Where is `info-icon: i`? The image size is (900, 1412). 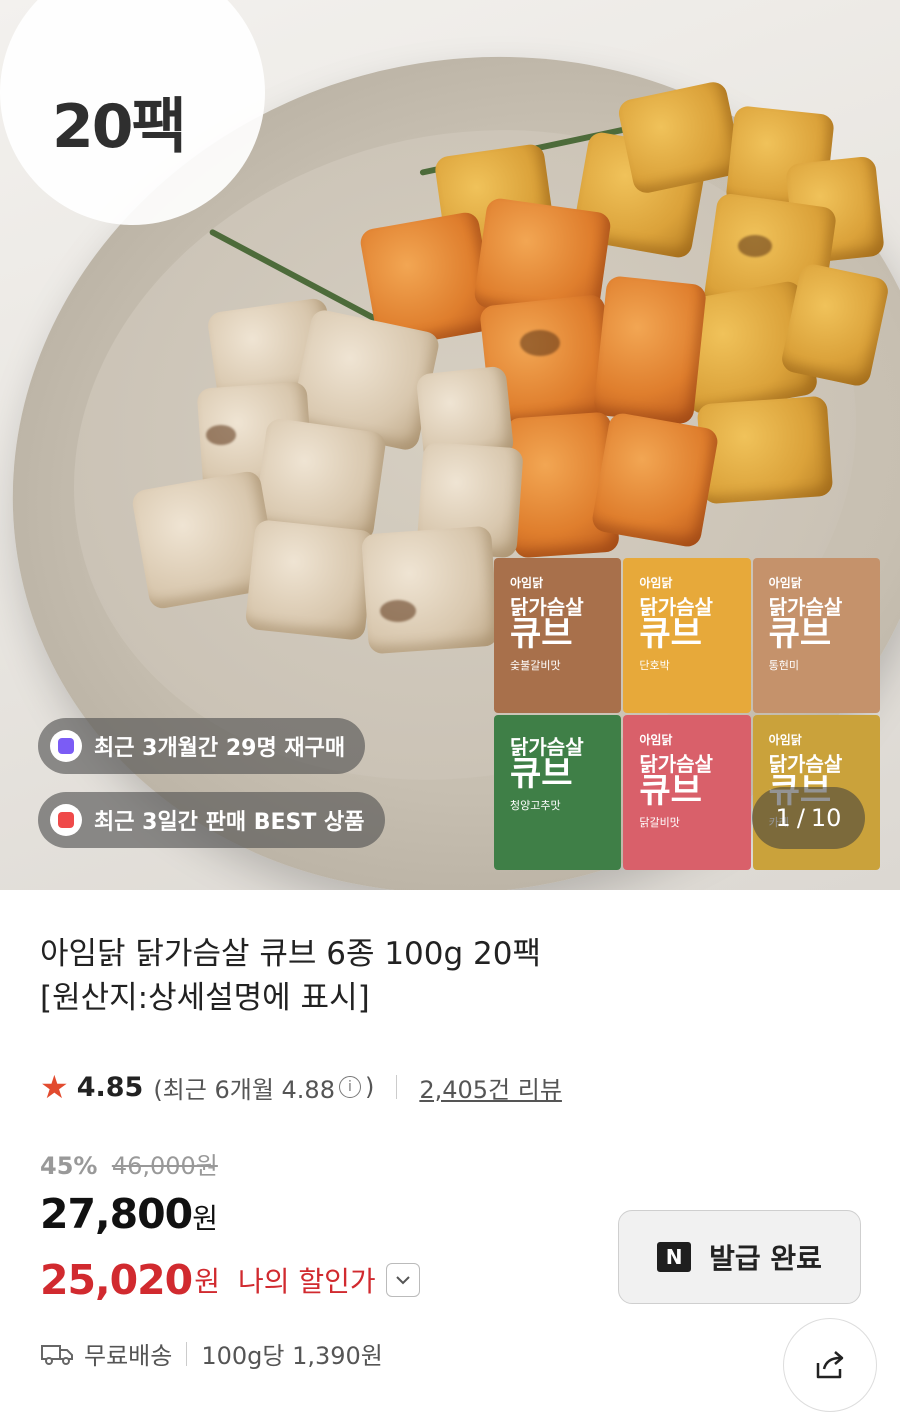 info-icon: i is located at coordinates (349, 1087).